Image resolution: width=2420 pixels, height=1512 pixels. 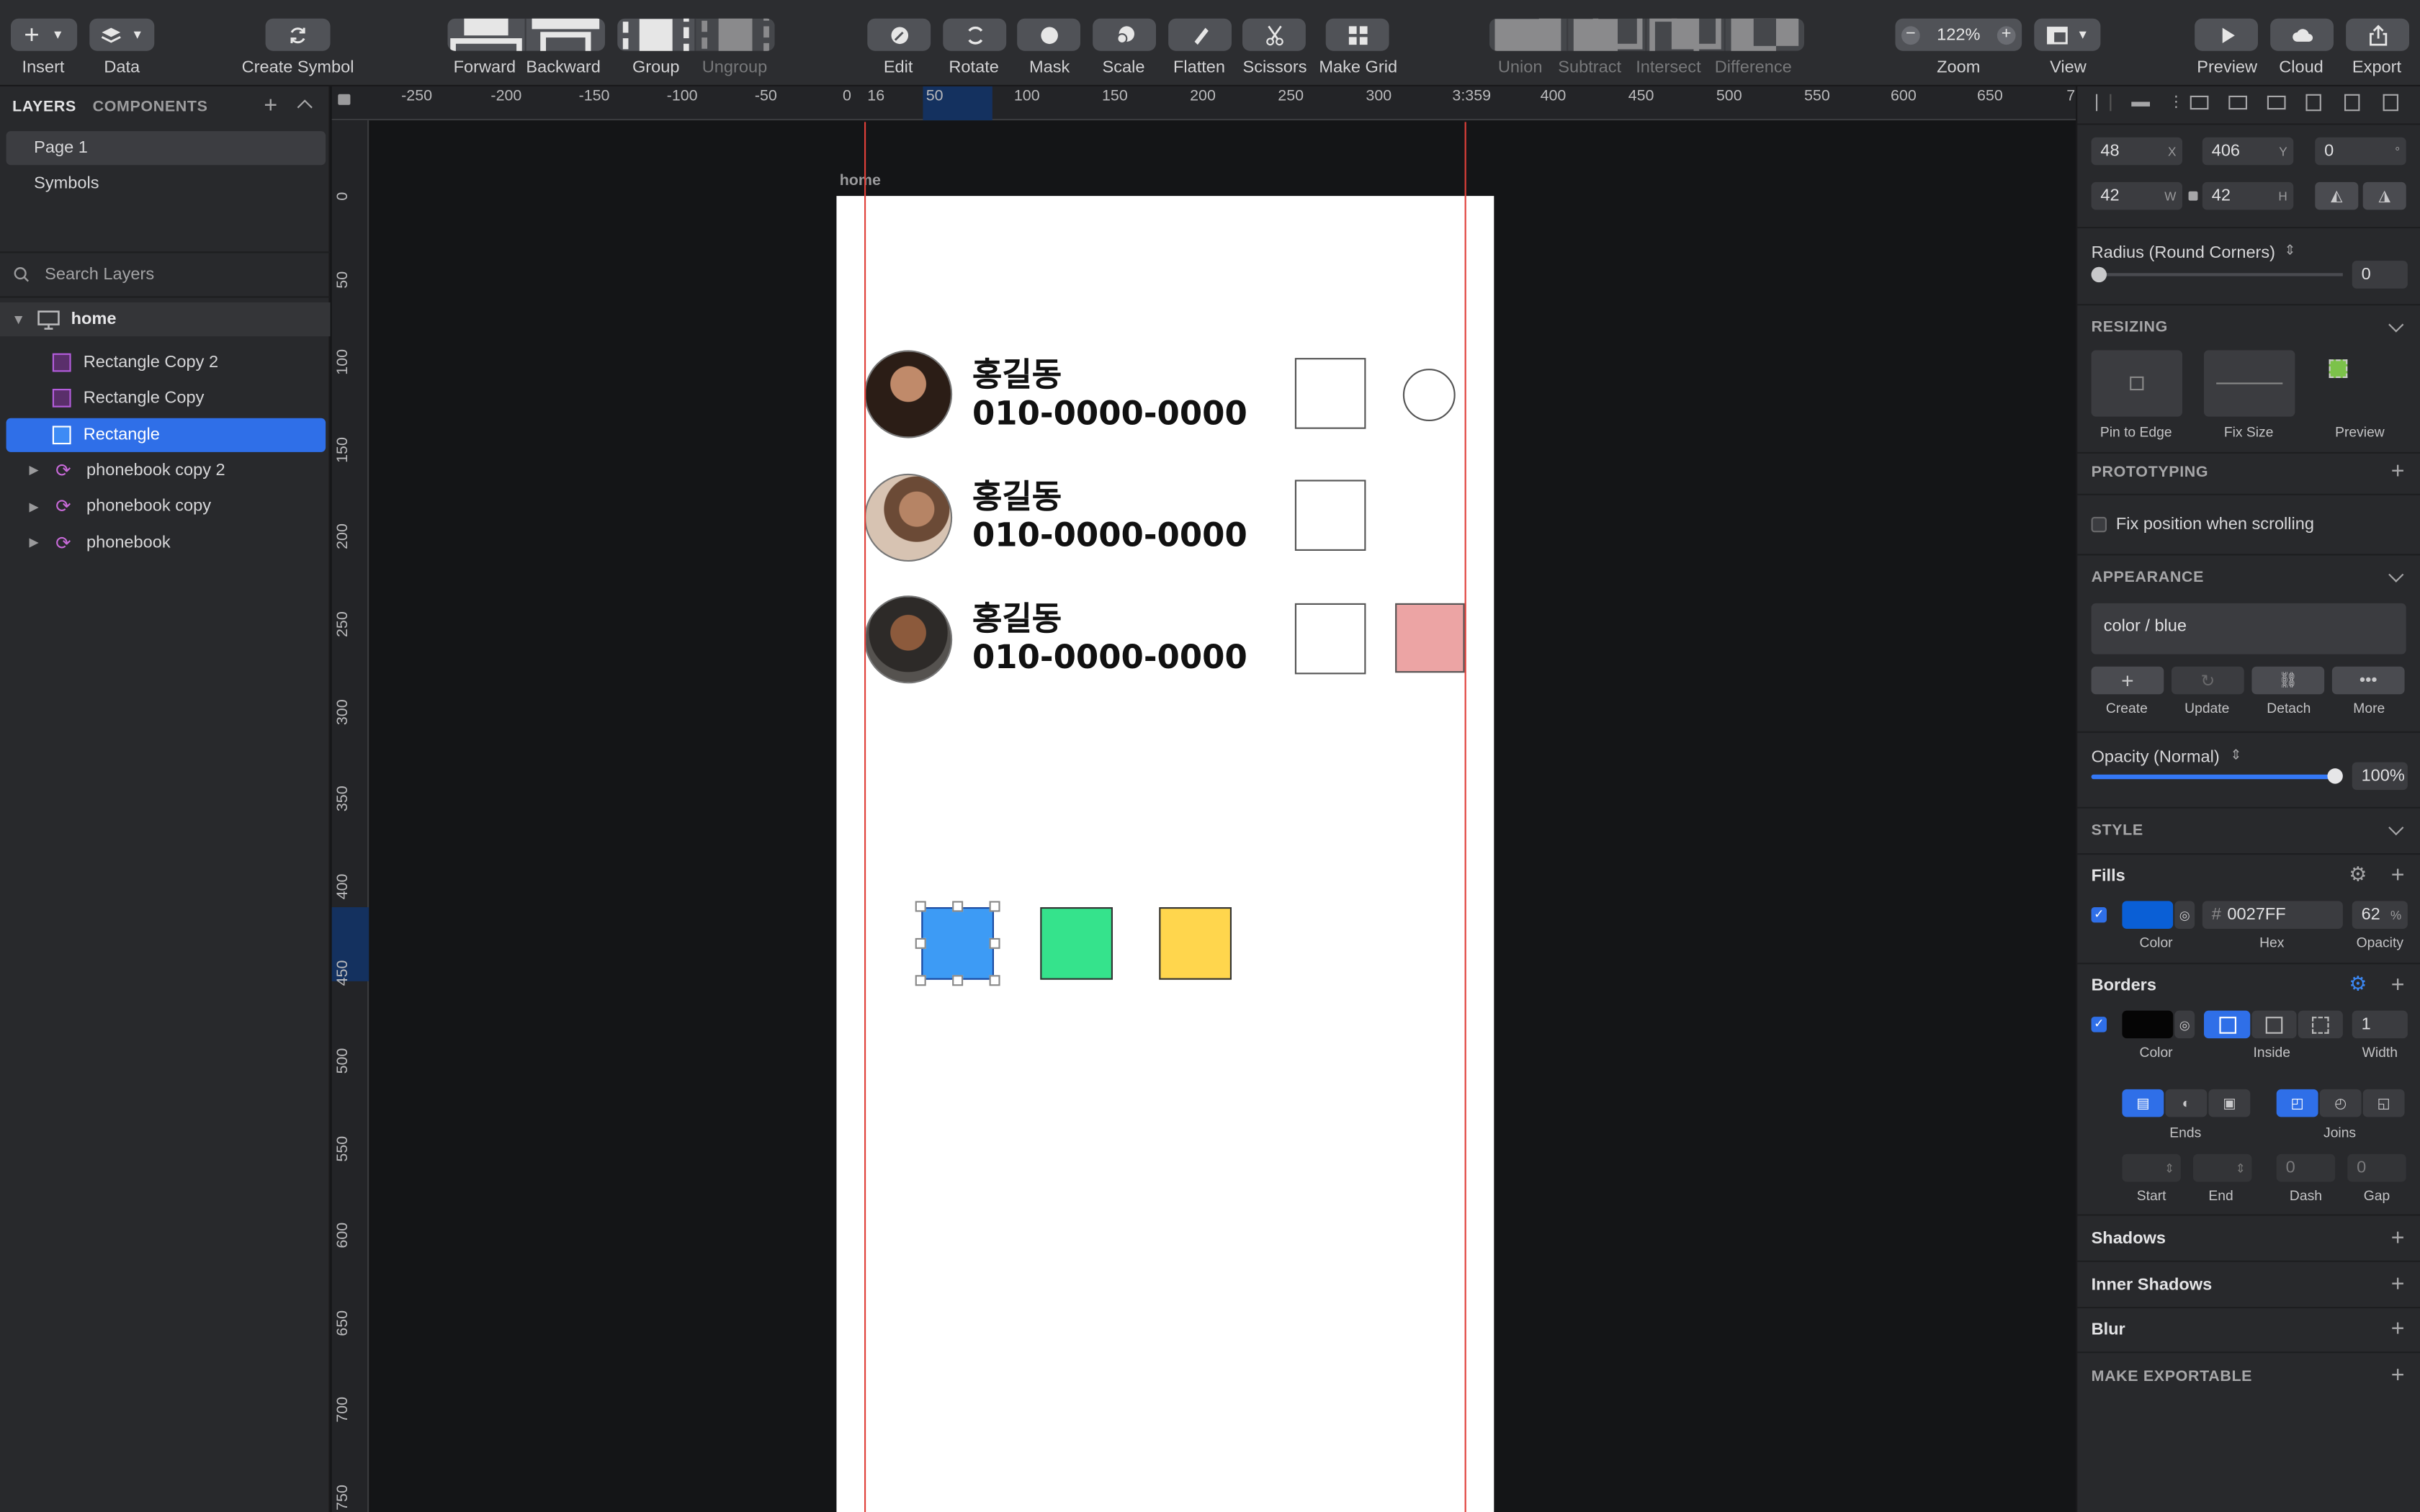 What do you see at coordinates (270, 106) in the screenshot?
I see `add-page-plus-icon: +` at bounding box center [270, 106].